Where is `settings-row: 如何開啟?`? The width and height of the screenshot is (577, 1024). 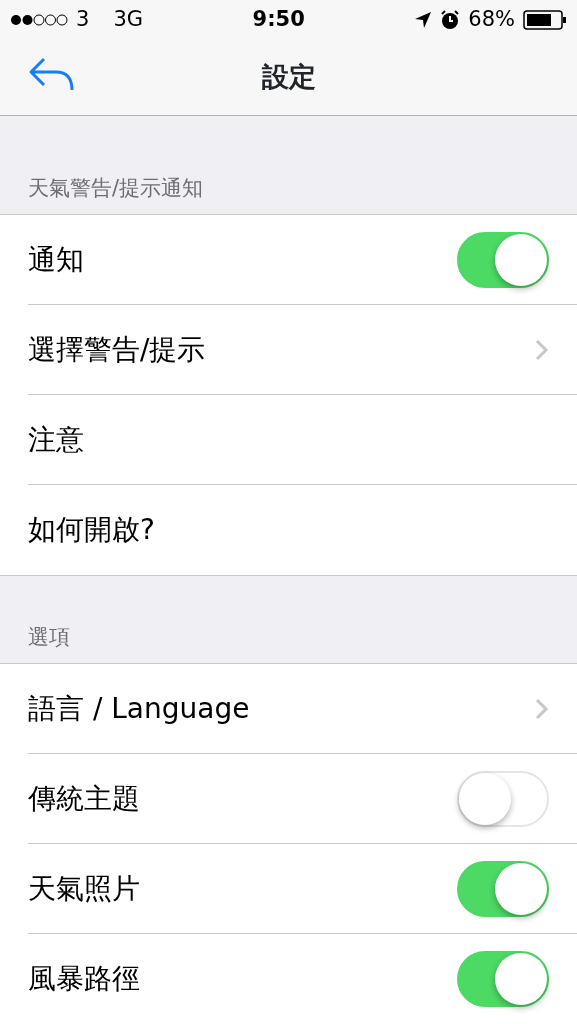
settings-row: 如何開啟? is located at coordinates (302, 530).